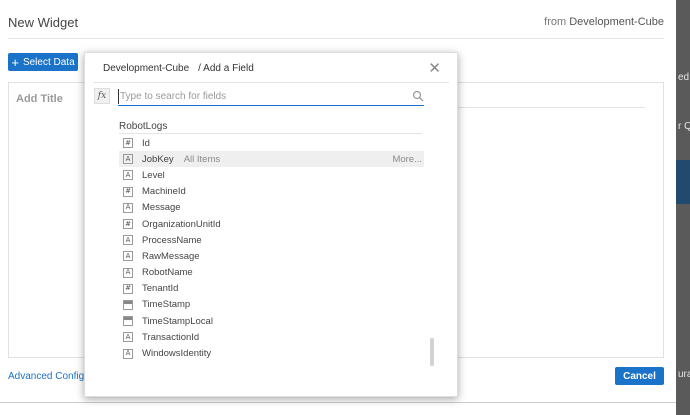 The height and width of the screenshot is (415, 690). I want to click on list-item: # Id, so click(271, 143).